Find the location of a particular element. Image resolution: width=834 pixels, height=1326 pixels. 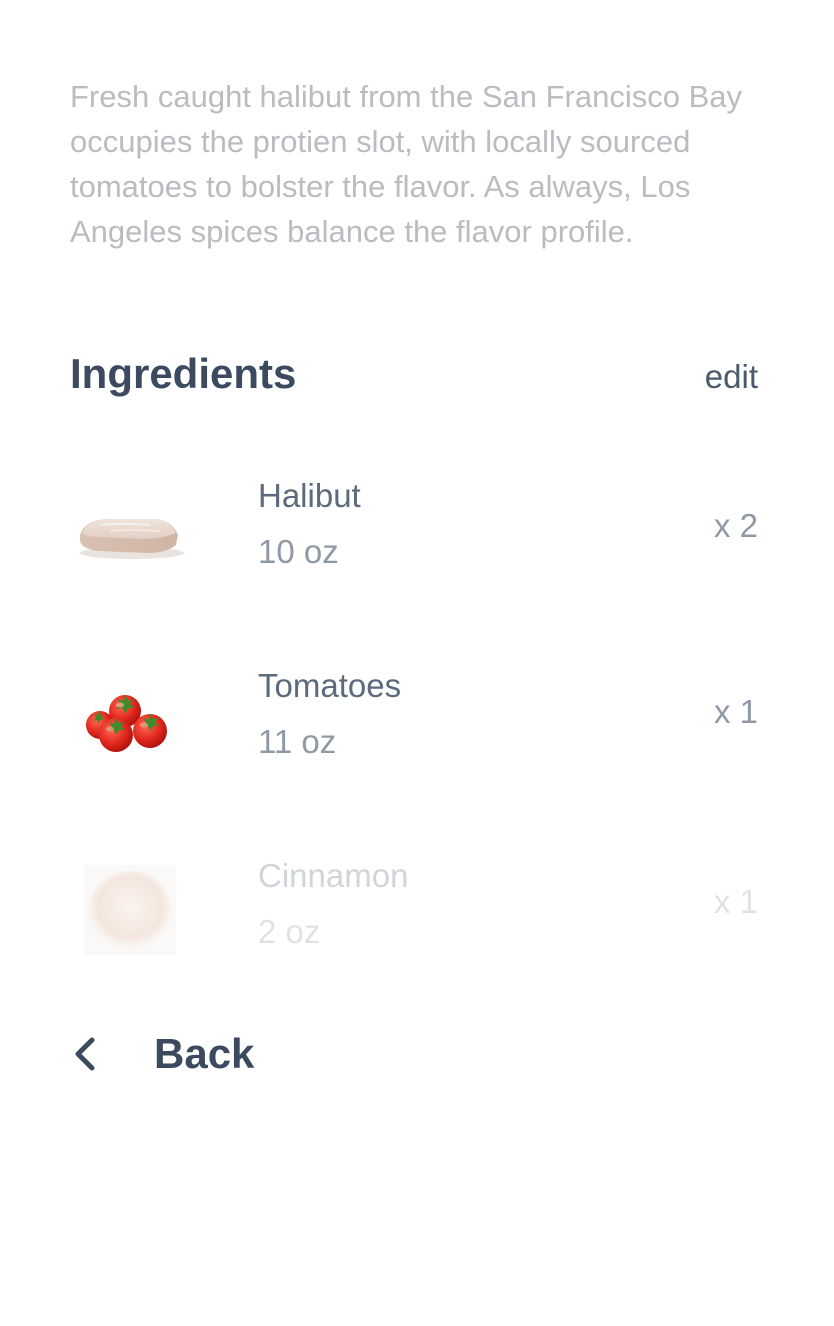

ingredient-row-tomatoes: Tomatoes 11 oz x 1 is located at coordinates (414, 720).